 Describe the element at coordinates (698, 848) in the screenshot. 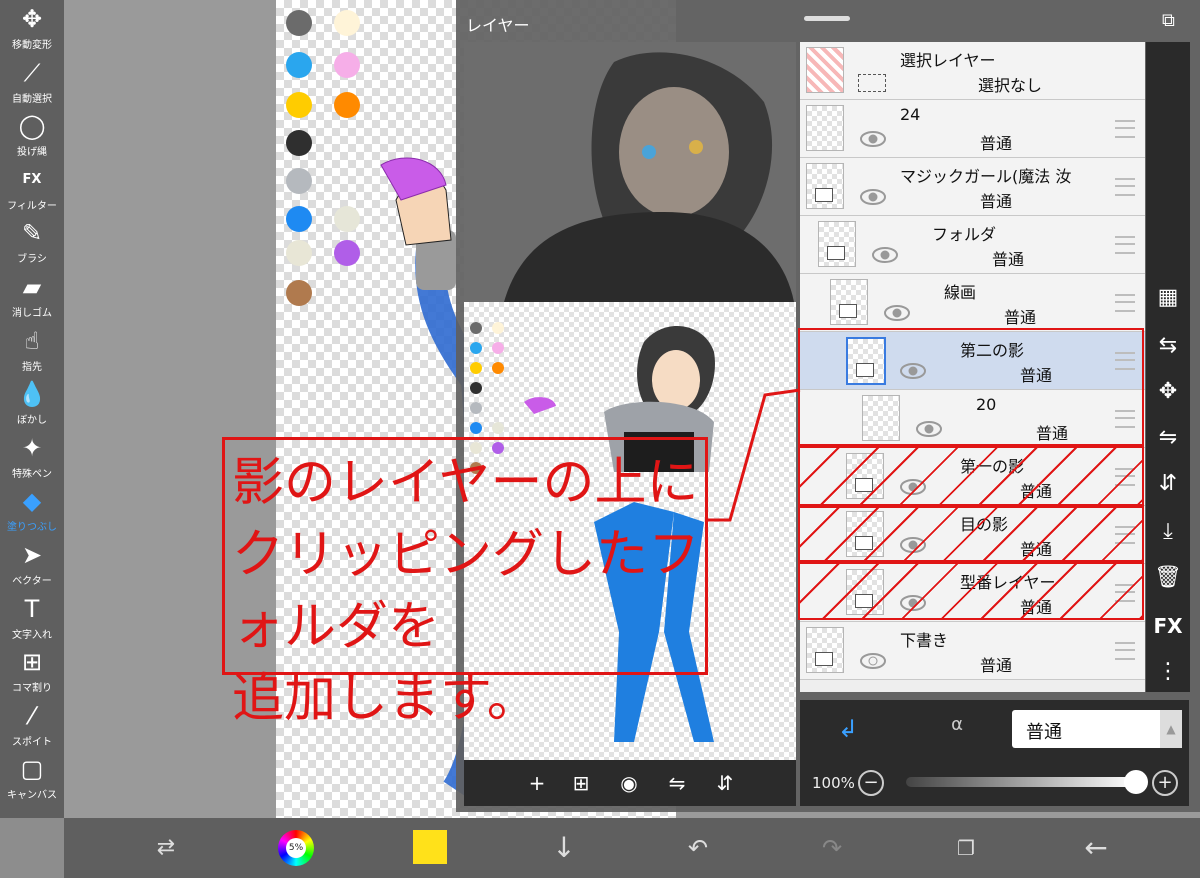

I see `undo-icon: ↶` at that location.